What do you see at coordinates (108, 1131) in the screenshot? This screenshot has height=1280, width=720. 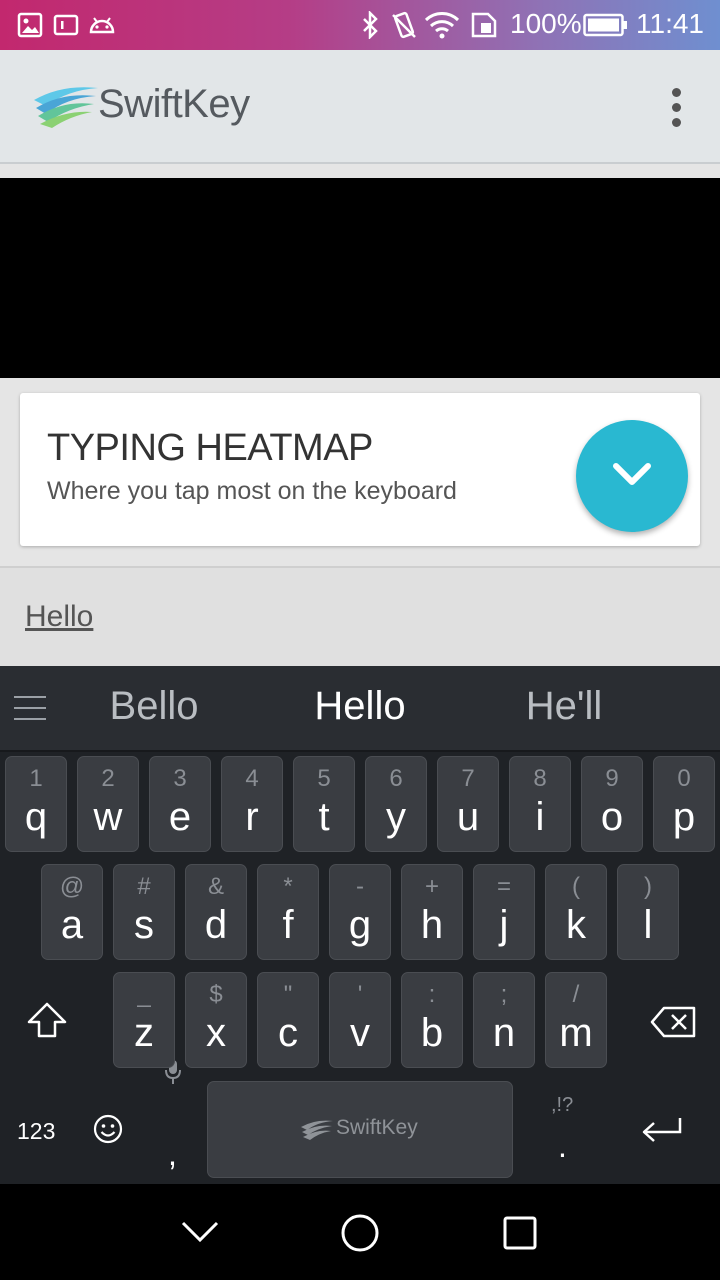 I see `emoji-icon` at bounding box center [108, 1131].